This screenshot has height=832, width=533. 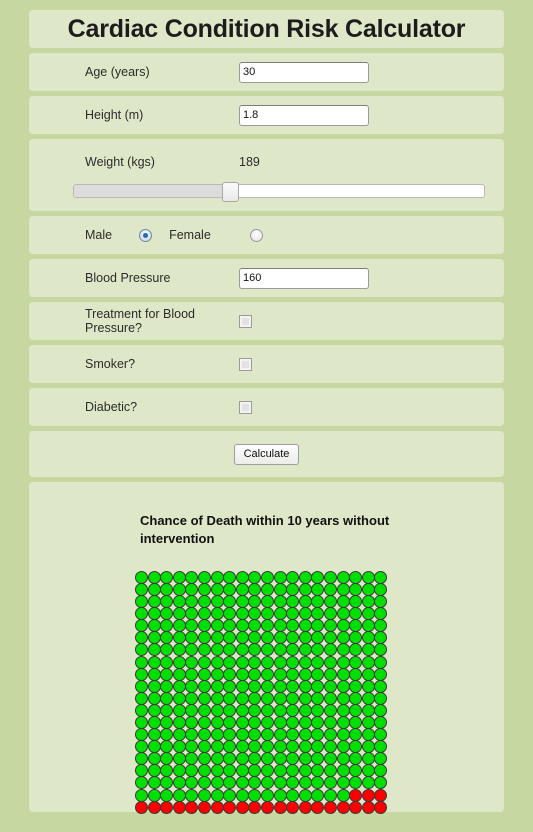 What do you see at coordinates (304, 278) in the screenshot?
I see `blood-pressure-input` at bounding box center [304, 278].